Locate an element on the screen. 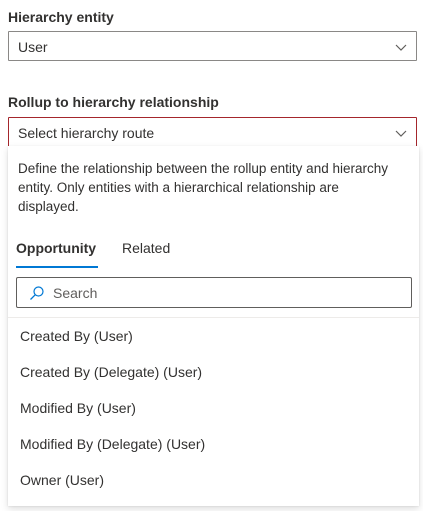  hierarchy-entity-dropdown: User is located at coordinates (212, 46).